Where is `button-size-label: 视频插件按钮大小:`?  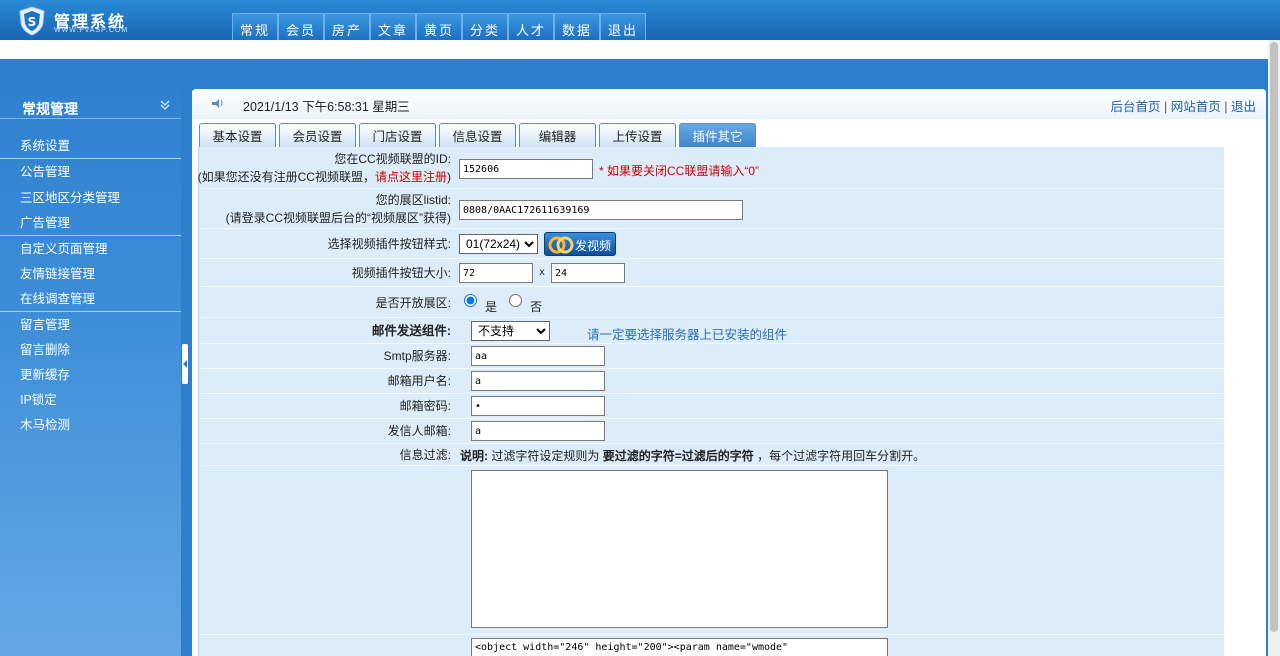 button-size-label: 视频插件按钮大小: is located at coordinates (401, 273).